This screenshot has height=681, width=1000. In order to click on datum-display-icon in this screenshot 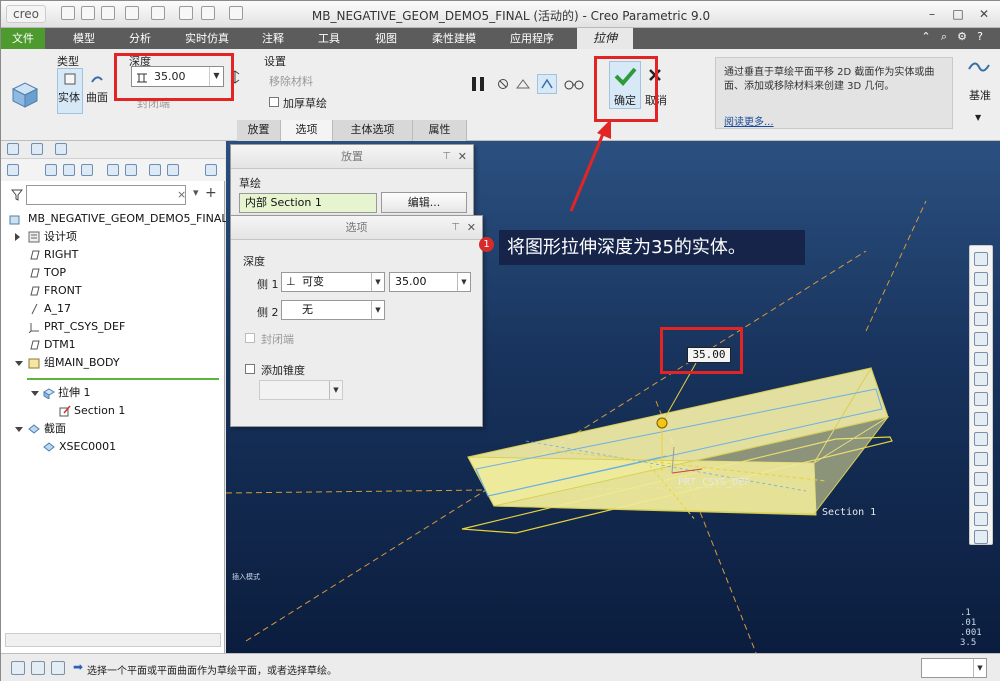, I will do `click(981, 419)`.